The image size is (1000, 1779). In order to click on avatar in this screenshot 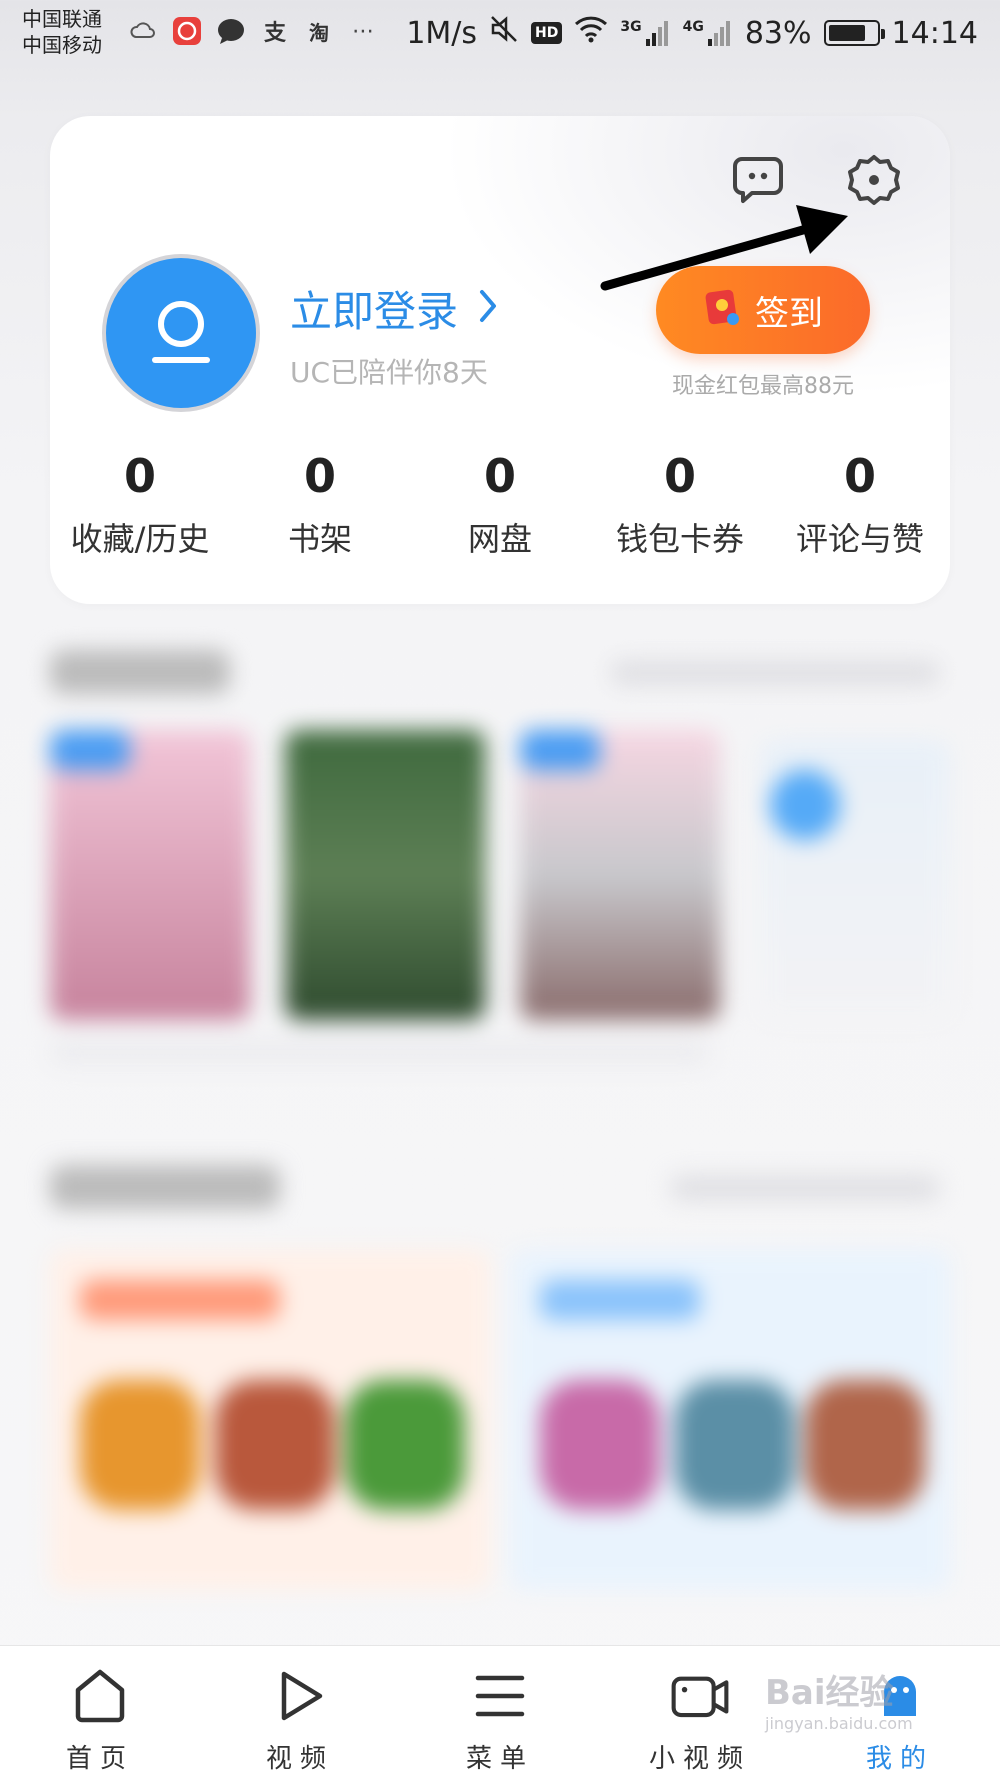, I will do `click(181, 333)`.